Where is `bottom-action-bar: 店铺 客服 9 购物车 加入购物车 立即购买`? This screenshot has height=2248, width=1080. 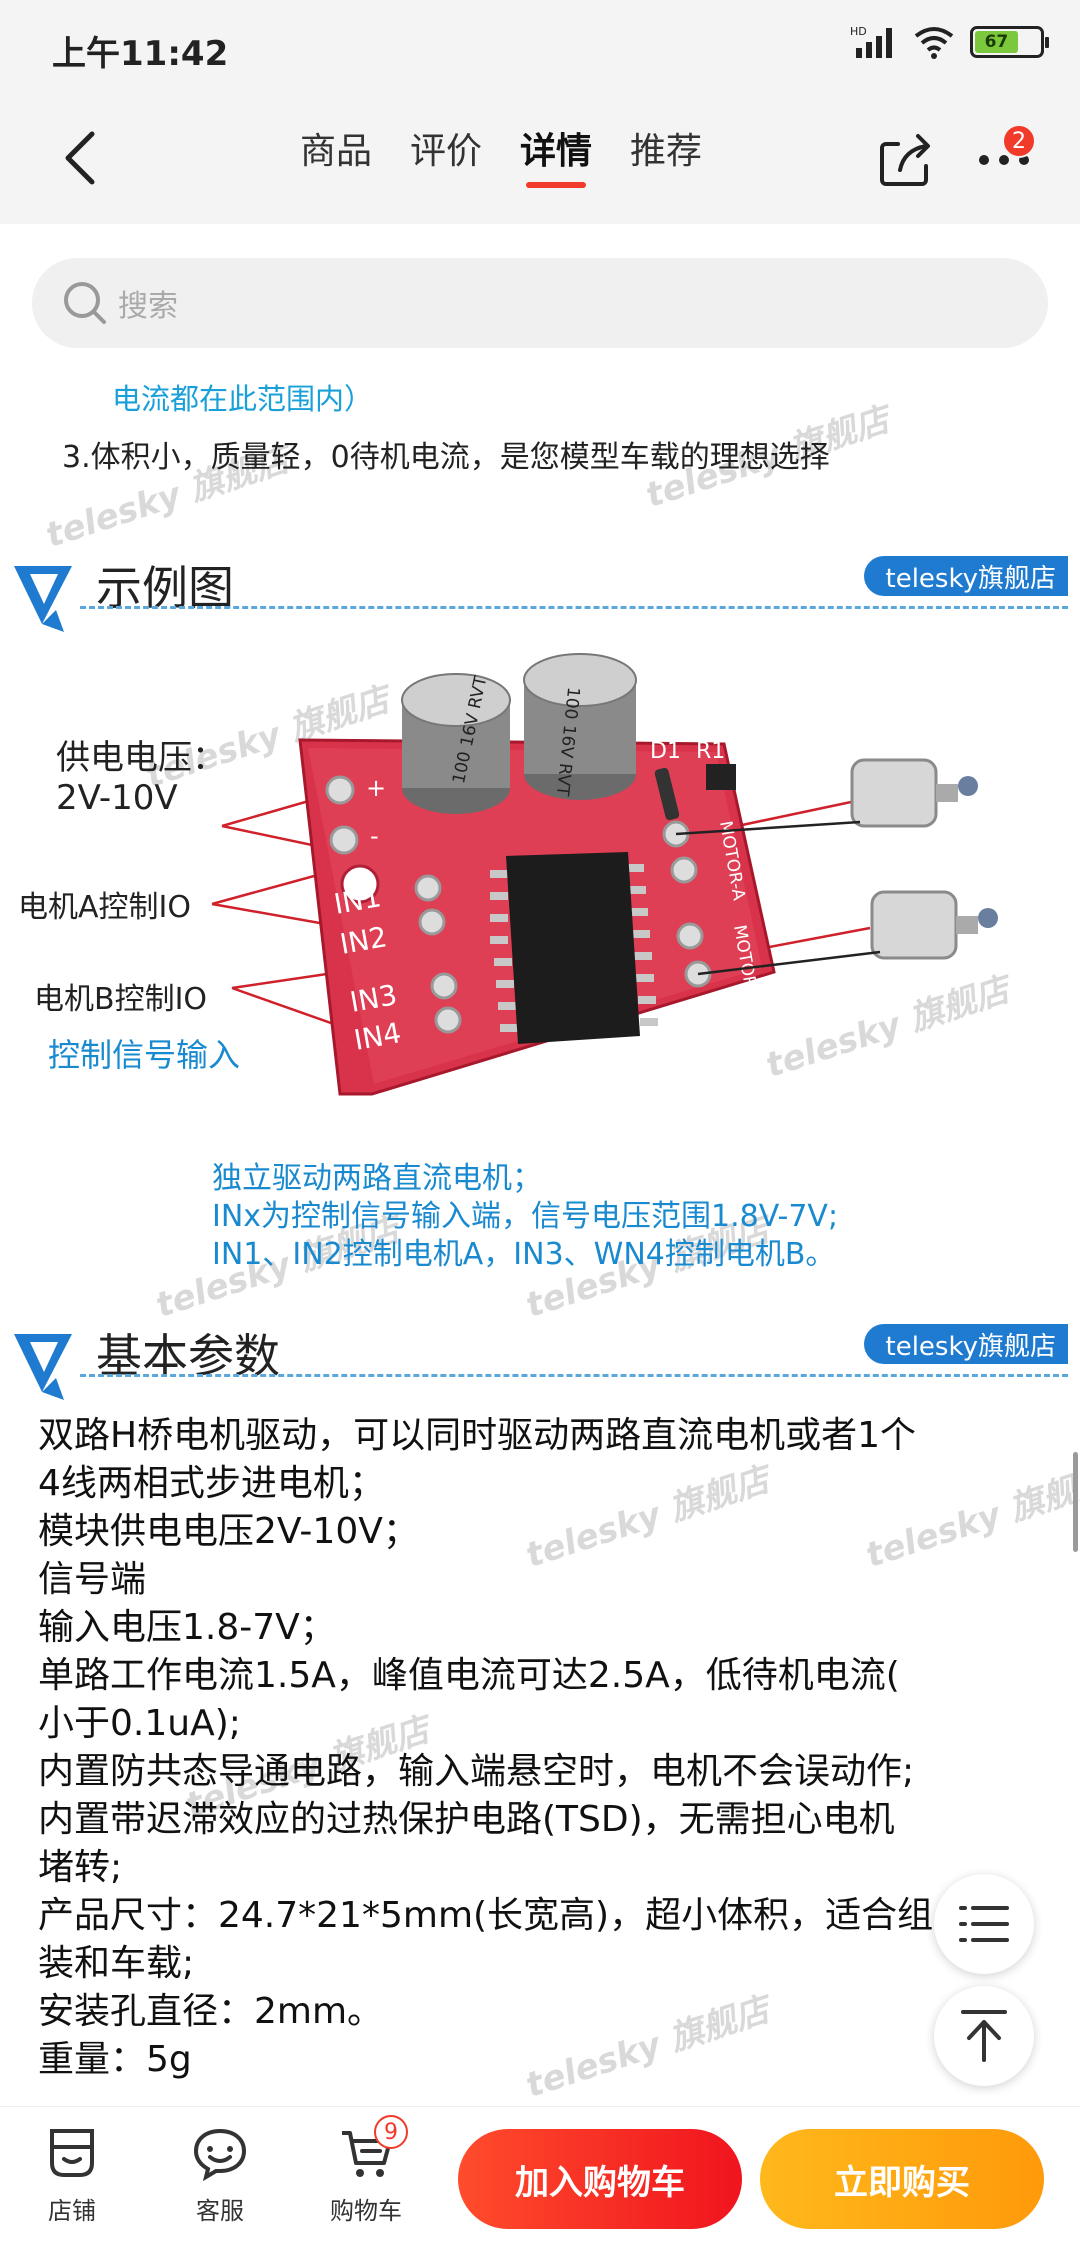
bottom-action-bar: 店铺 客服 9 购物车 加入购物车 立即购买 is located at coordinates (540, 2177).